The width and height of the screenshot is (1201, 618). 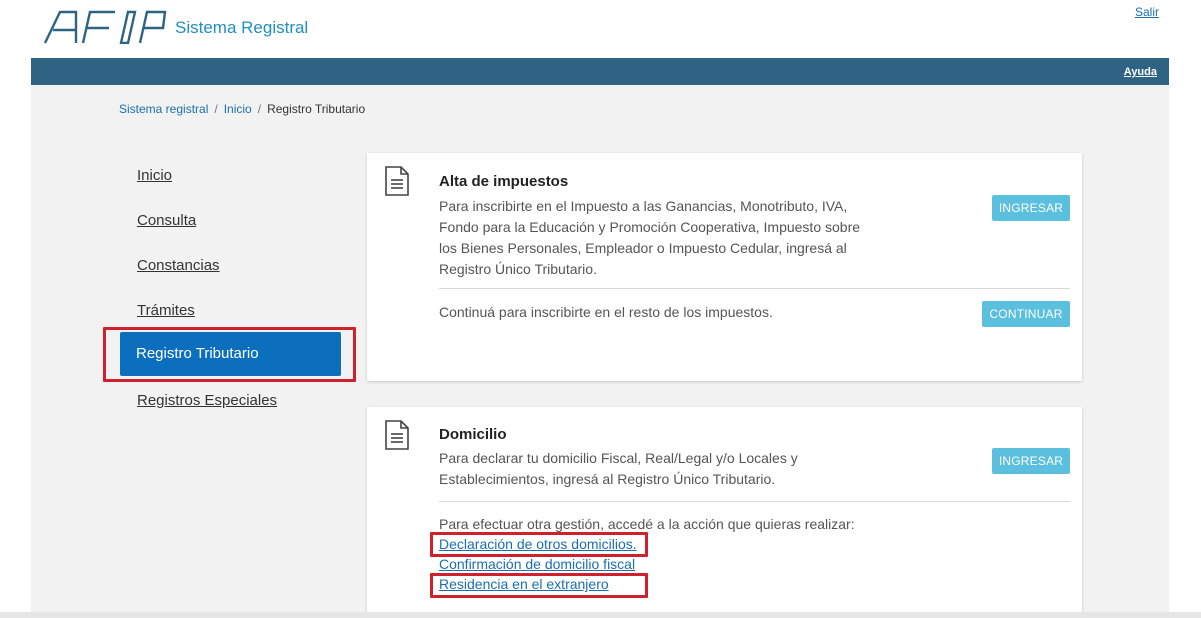 I want to click on sidebar-item-constancias: Constancias, so click(x=221, y=266).